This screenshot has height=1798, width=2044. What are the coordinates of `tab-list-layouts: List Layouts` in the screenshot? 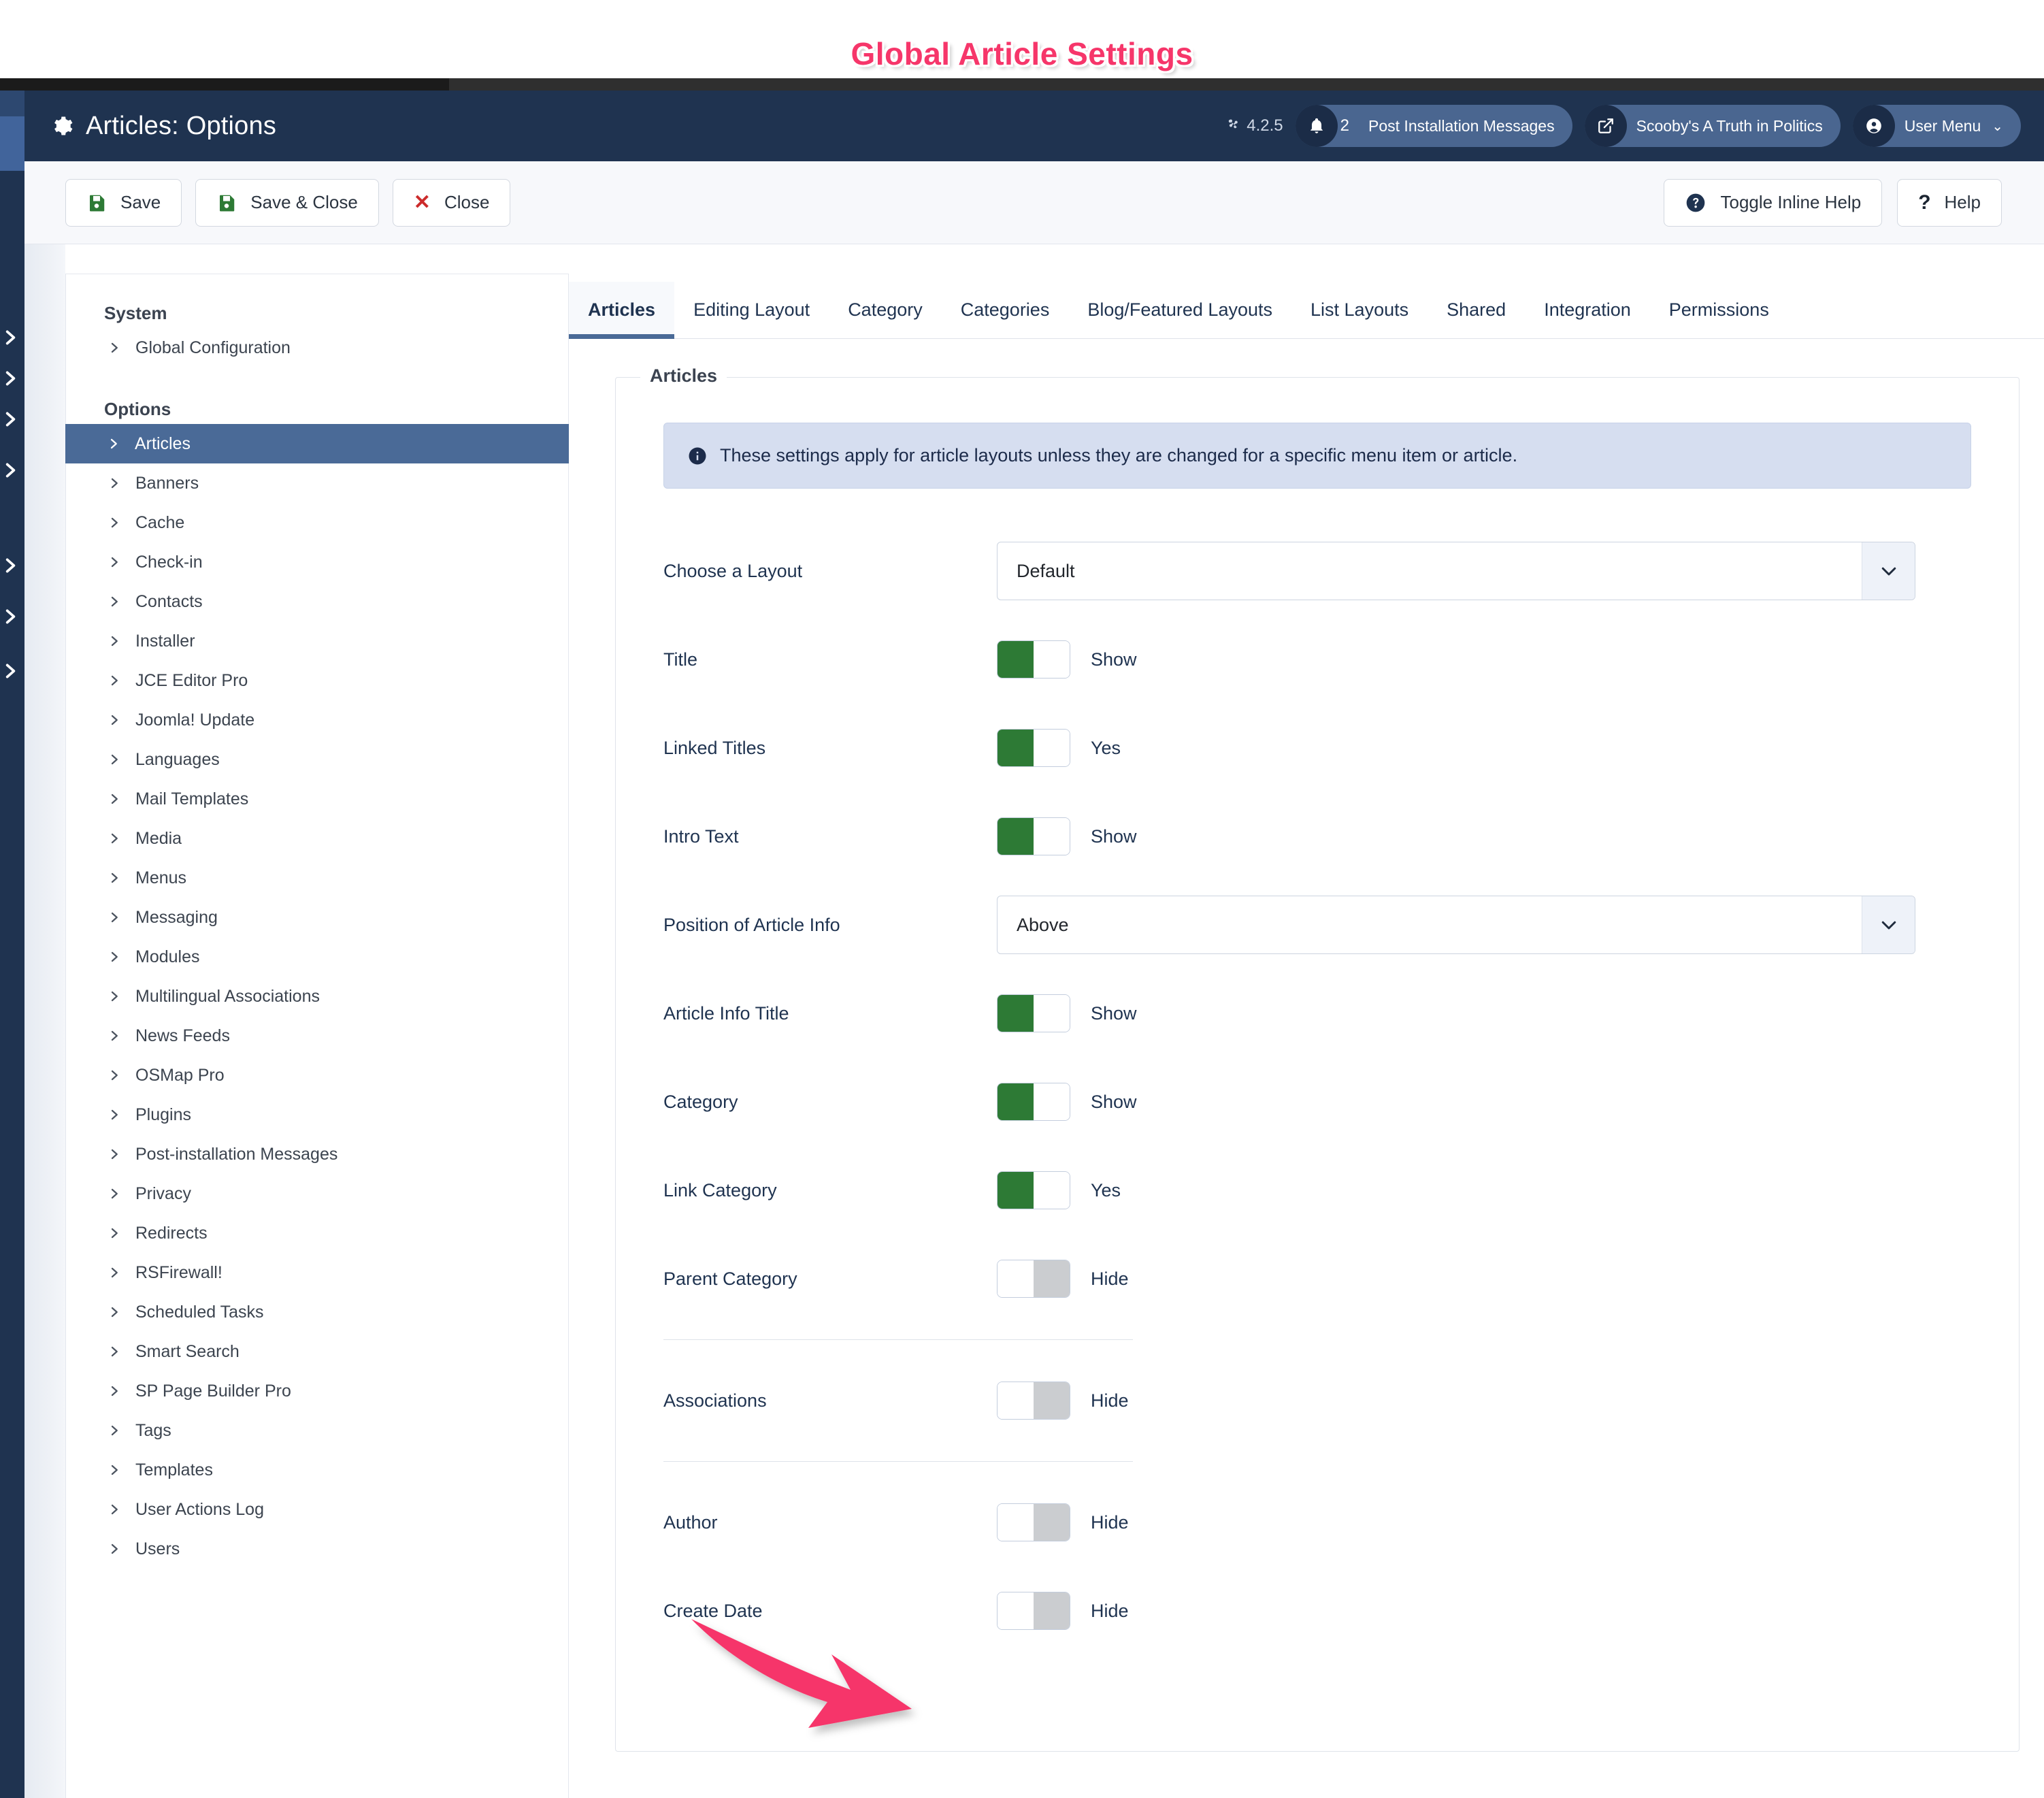 It's located at (1359, 318).